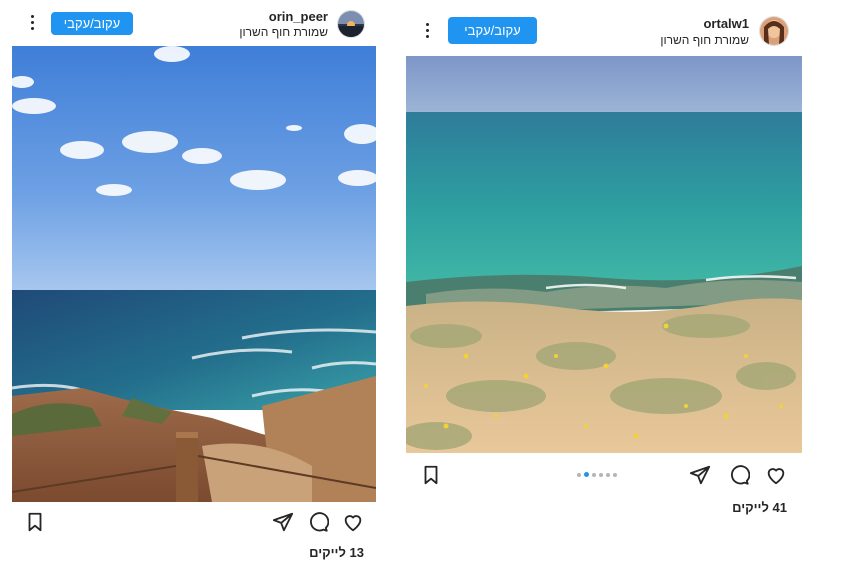 This screenshot has width=847, height=570. I want to click on post-username: orin_peer, so click(298, 16).